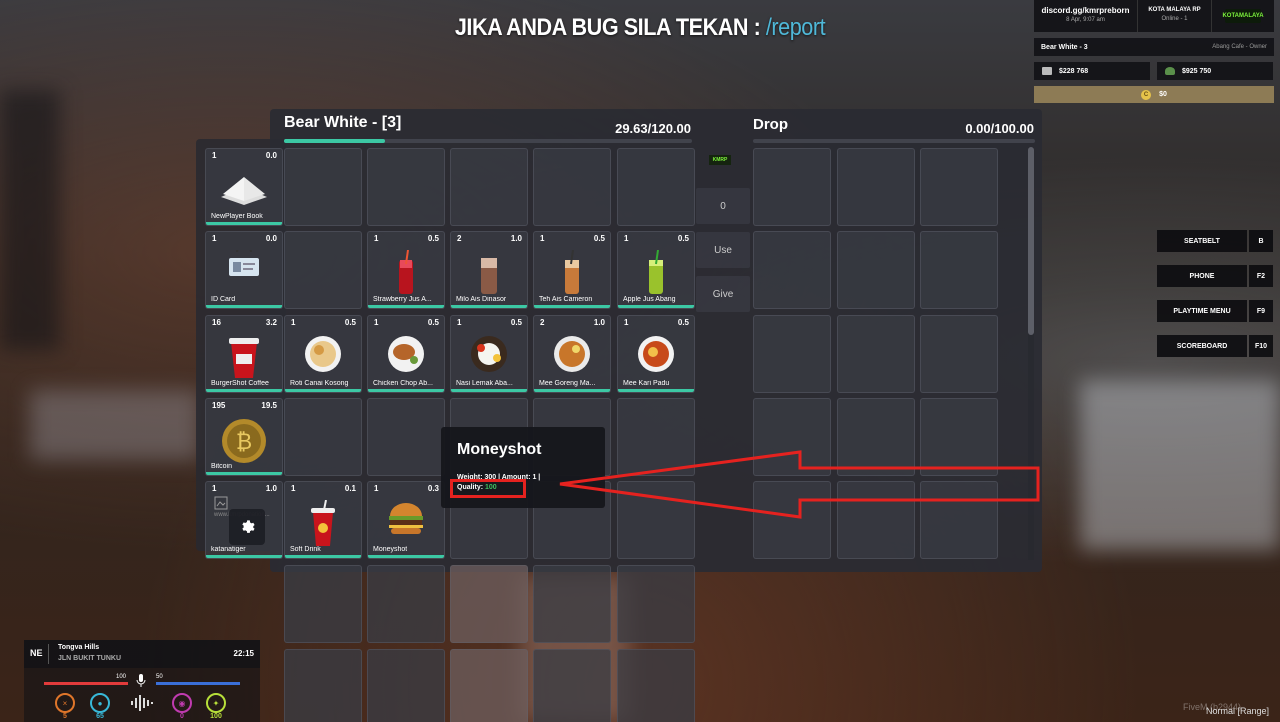 Image resolution: width=1280 pixels, height=722 pixels. Describe the element at coordinates (48, 654) in the screenshot. I see `hud-divider` at that location.